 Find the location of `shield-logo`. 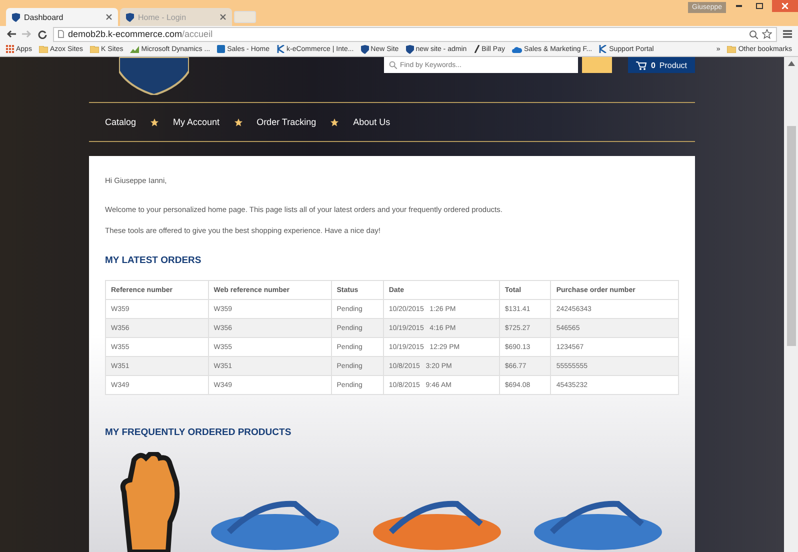

shield-logo is located at coordinates (154, 76).